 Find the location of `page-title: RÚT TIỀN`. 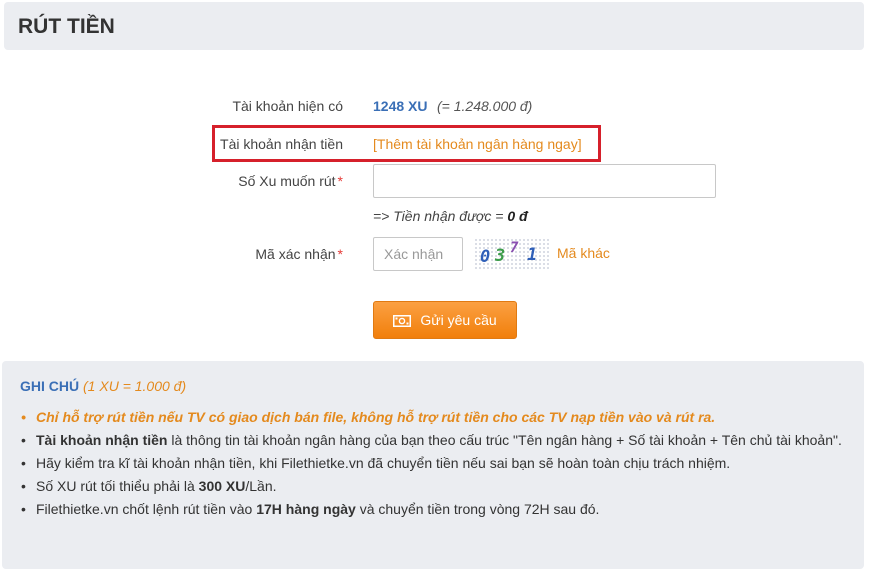

page-title: RÚT TIỀN is located at coordinates (66, 26).